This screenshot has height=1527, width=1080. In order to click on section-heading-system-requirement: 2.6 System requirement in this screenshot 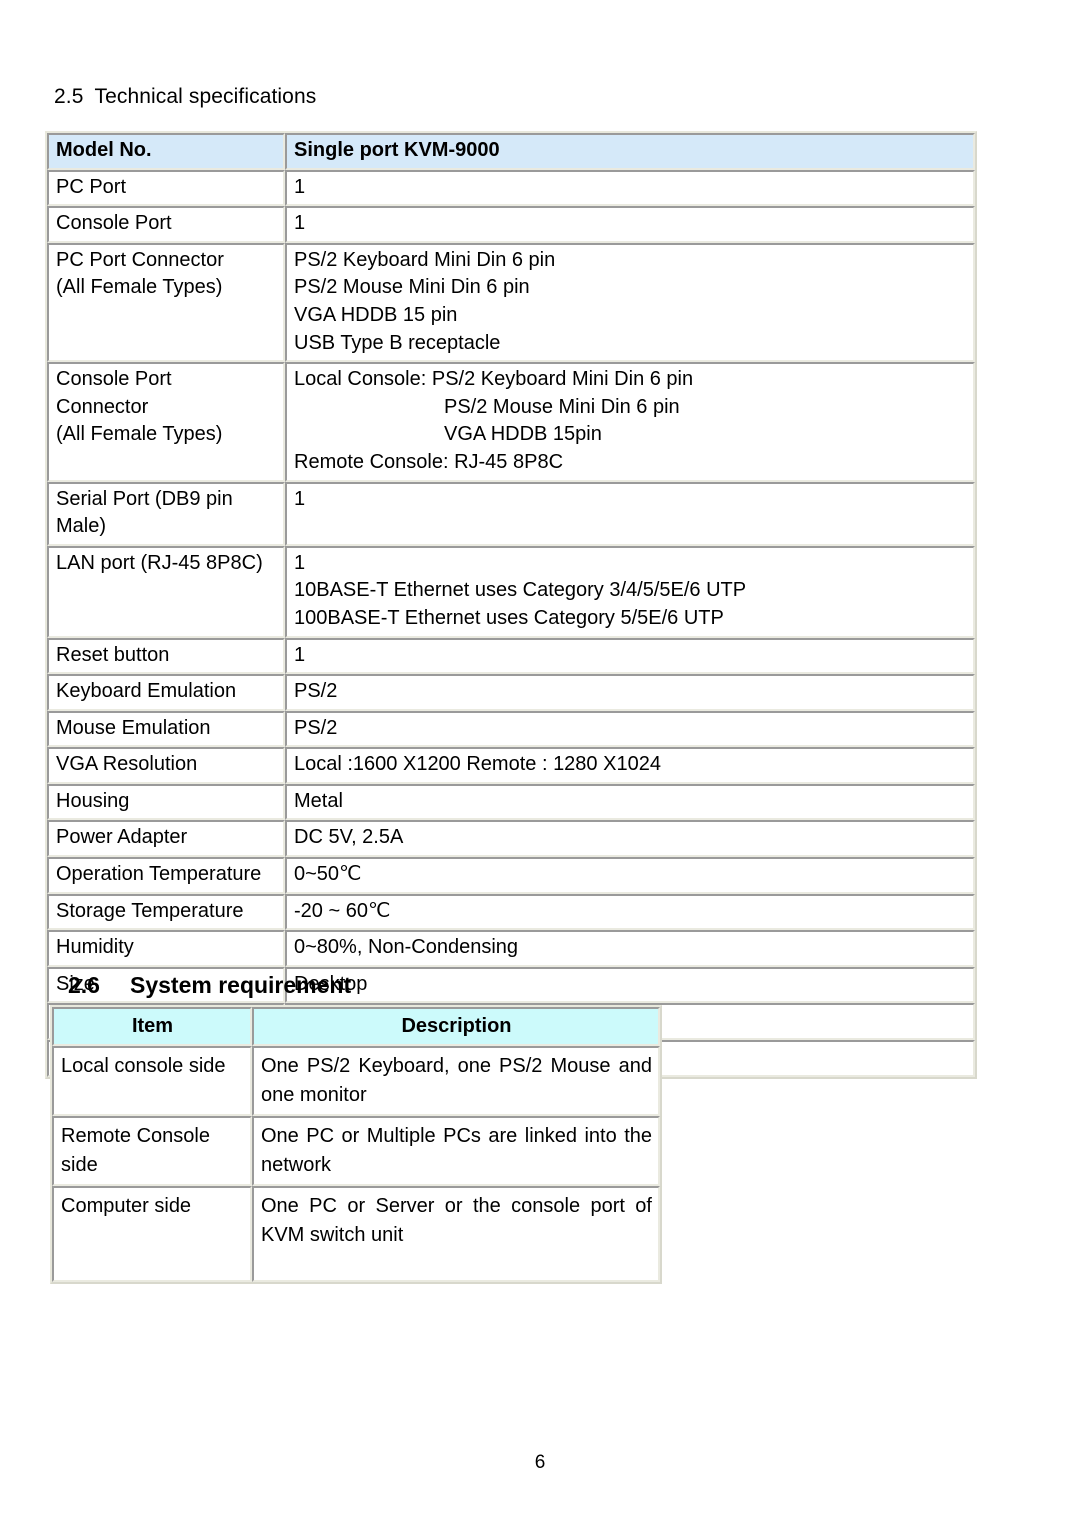, I will do `click(209, 985)`.